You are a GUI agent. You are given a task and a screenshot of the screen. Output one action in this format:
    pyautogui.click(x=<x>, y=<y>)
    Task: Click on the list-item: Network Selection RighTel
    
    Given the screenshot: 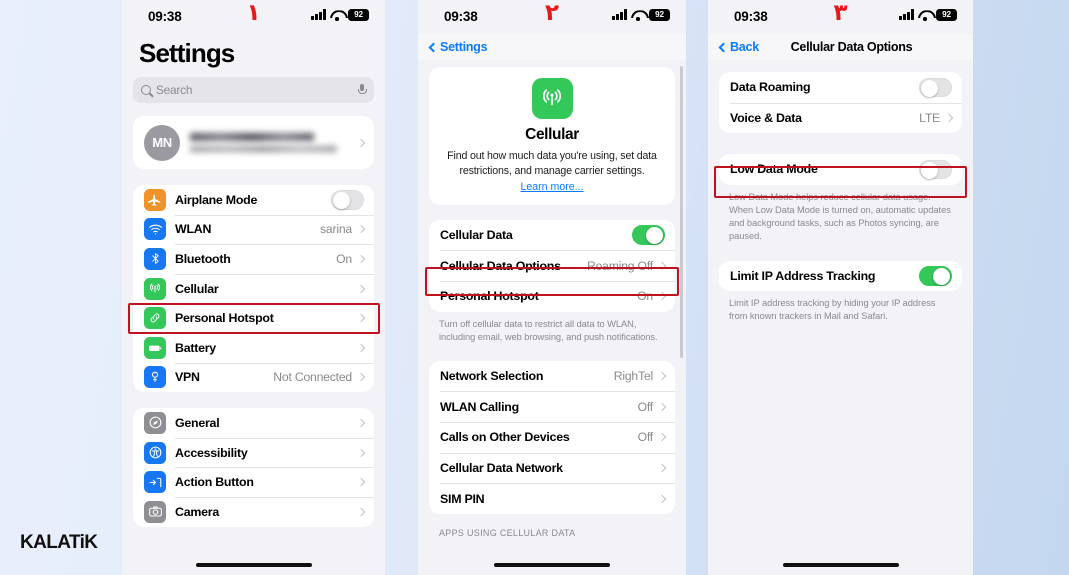 What is the action you would take?
    pyautogui.click(x=552, y=376)
    